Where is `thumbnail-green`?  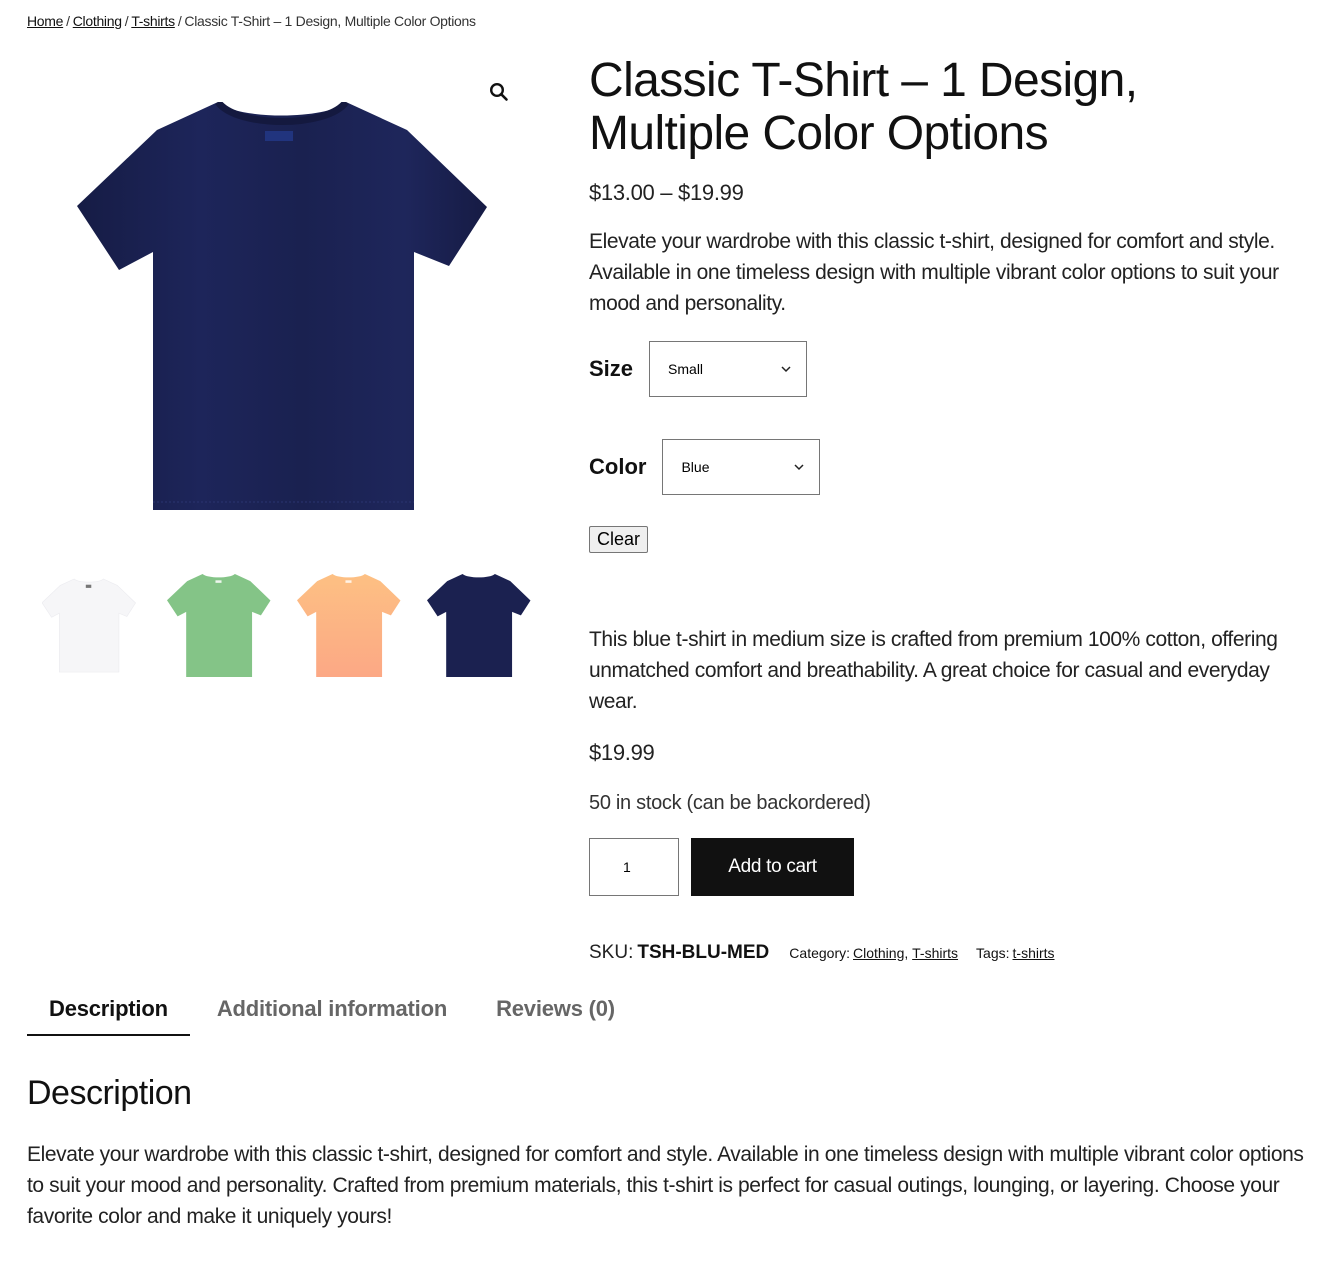
thumbnail-green is located at coordinates (219, 626).